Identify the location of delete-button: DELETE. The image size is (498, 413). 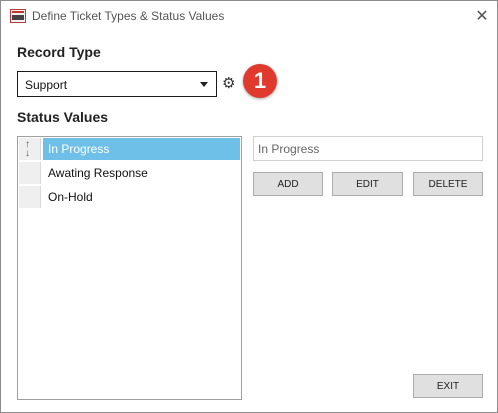
(448, 184).